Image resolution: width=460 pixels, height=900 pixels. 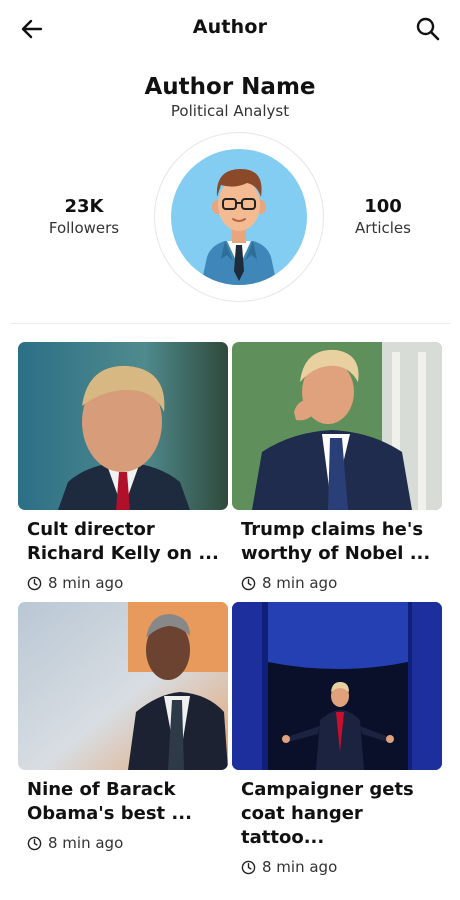 What do you see at coordinates (230, 87) in the screenshot?
I see `author-name: Author Name` at bounding box center [230, 87].